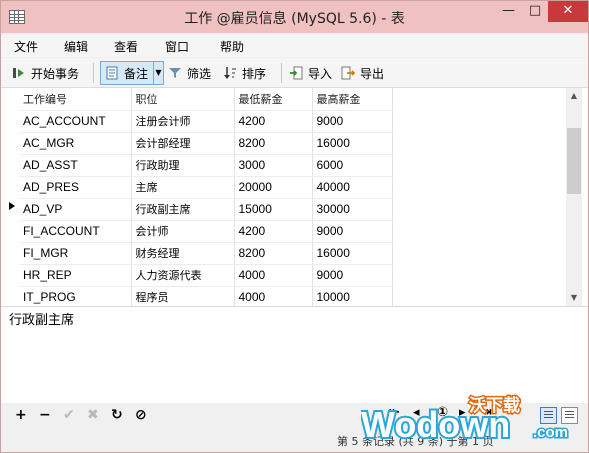  I want to click on form-view-icon, so click(569, 415).